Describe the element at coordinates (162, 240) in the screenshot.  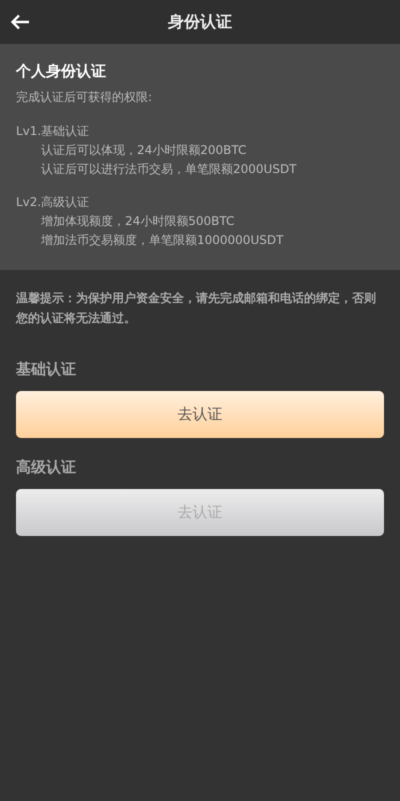
I see `benefit-text: 增加法币交易额度，单笔限额1000000USDT` at that location.